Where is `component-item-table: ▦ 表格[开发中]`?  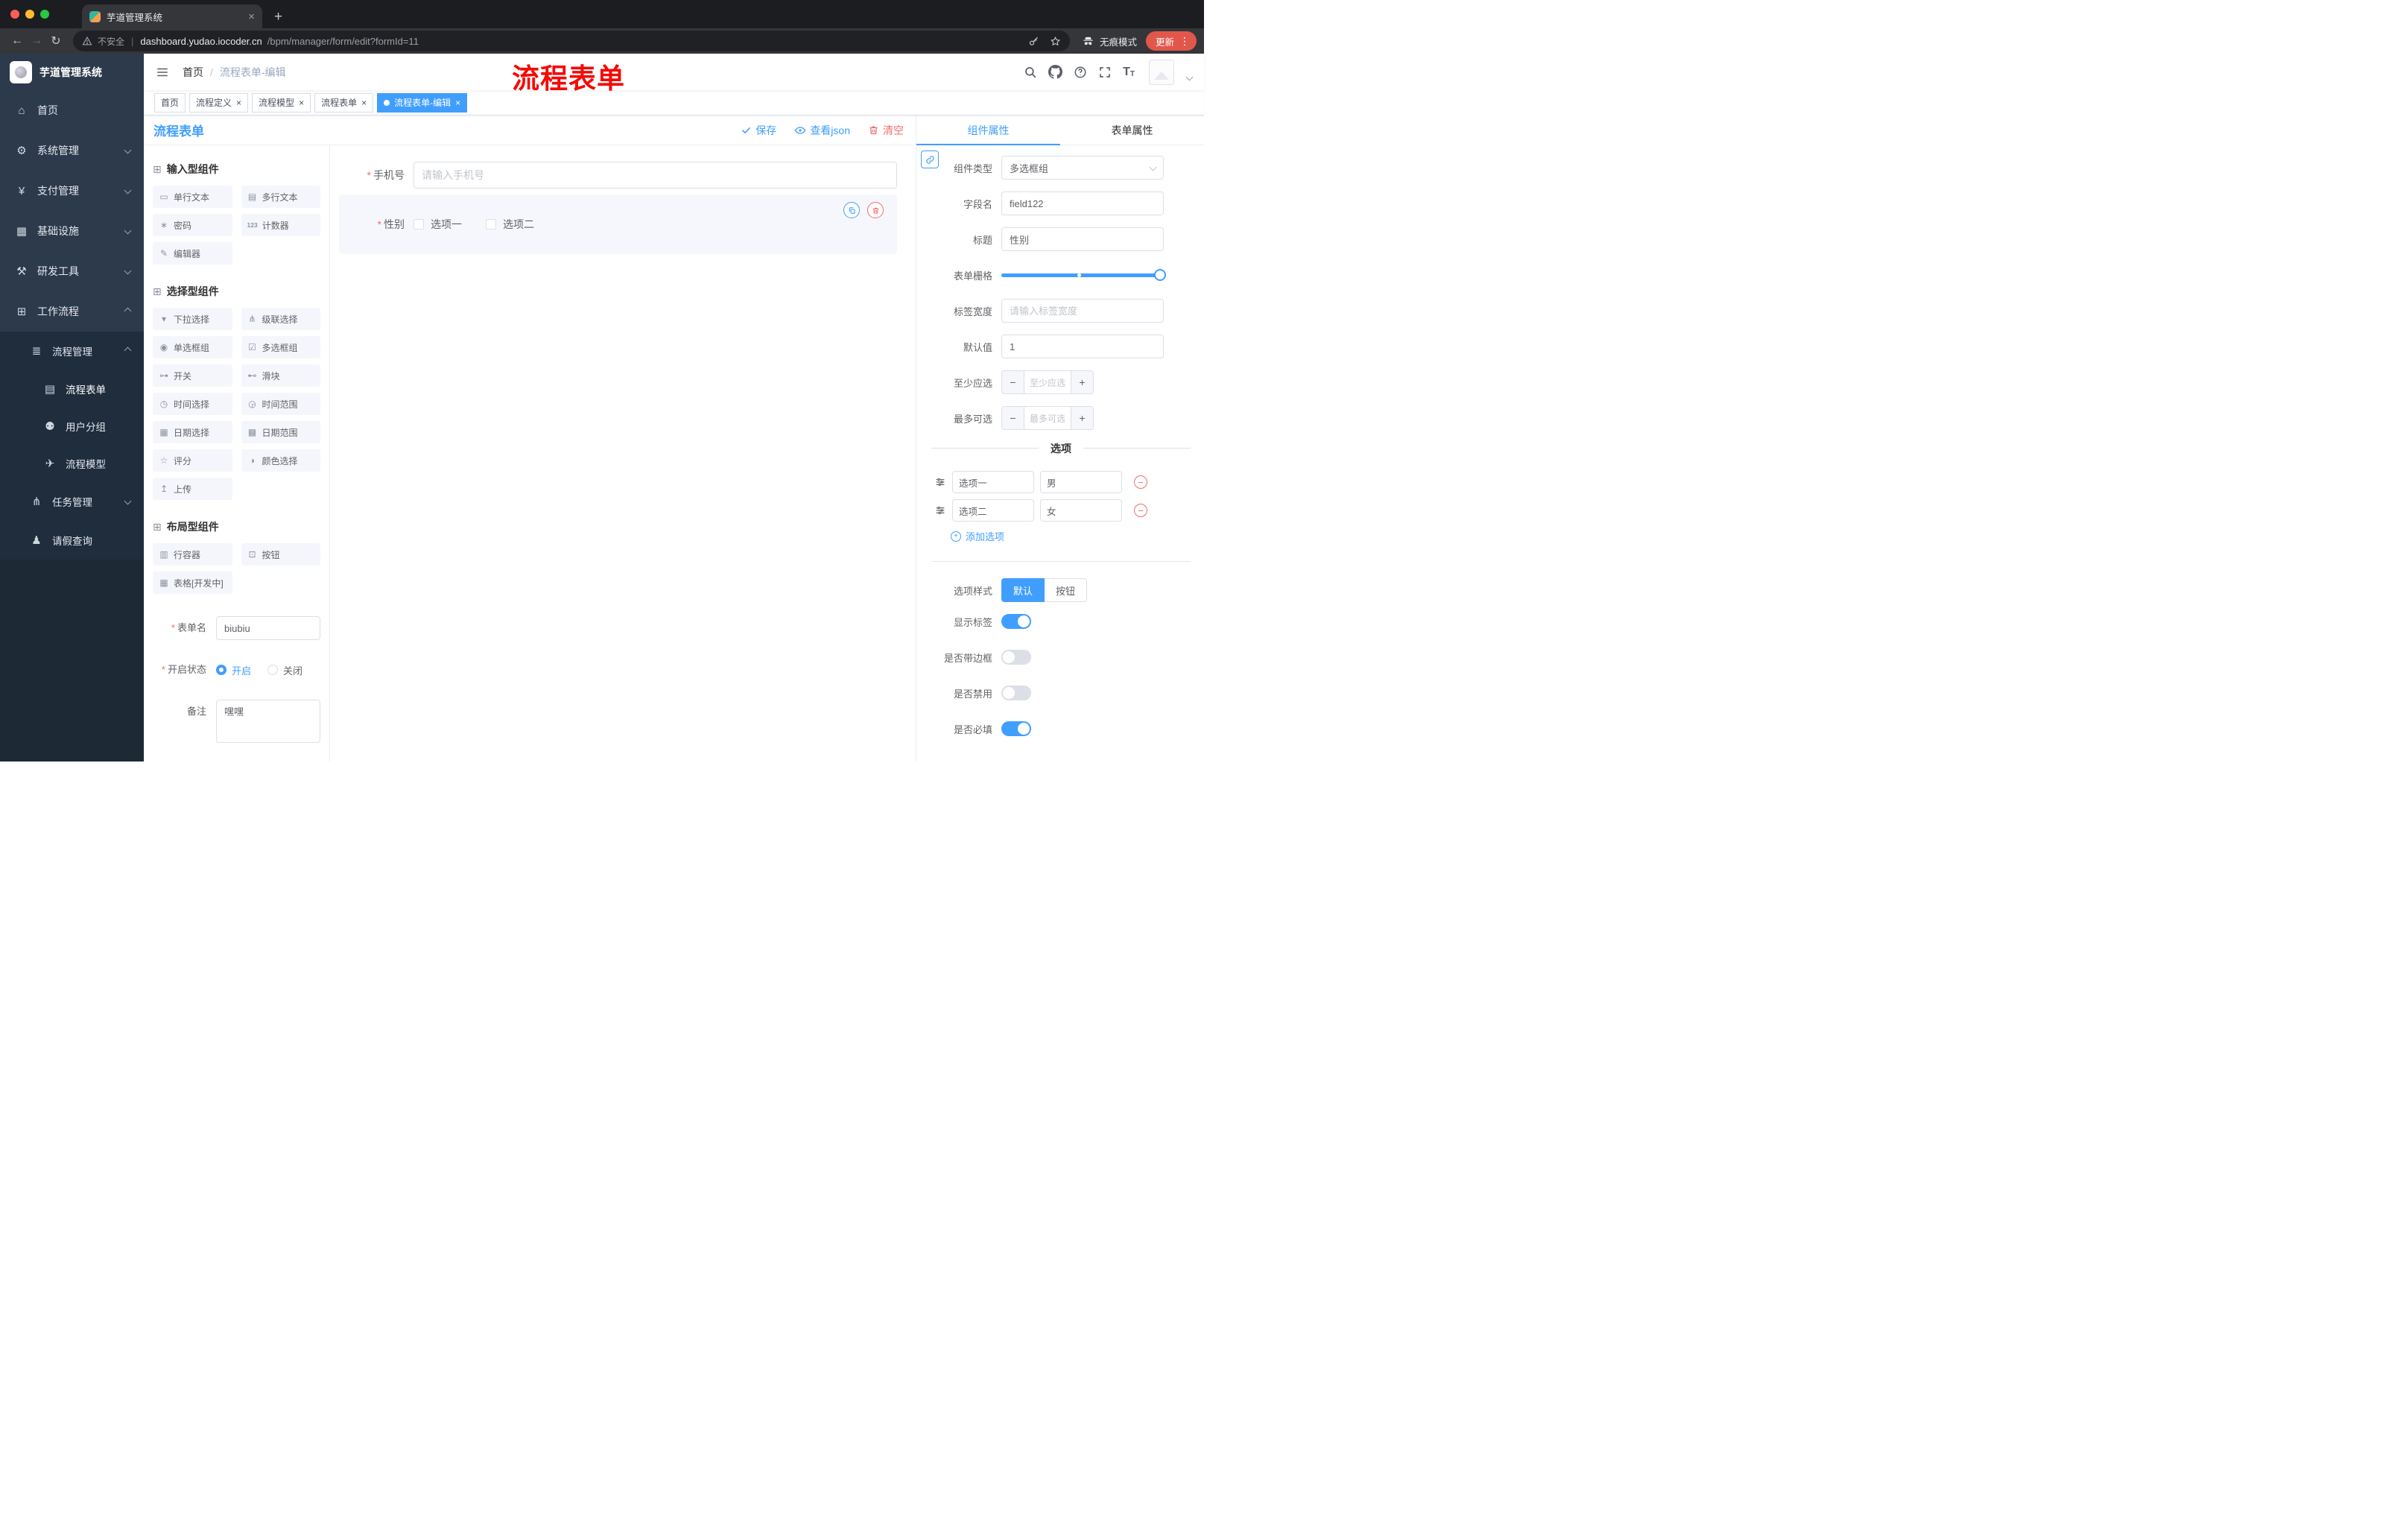
component-item-table: ▦ 表格[开发中] is located at coordinates (192, 583).